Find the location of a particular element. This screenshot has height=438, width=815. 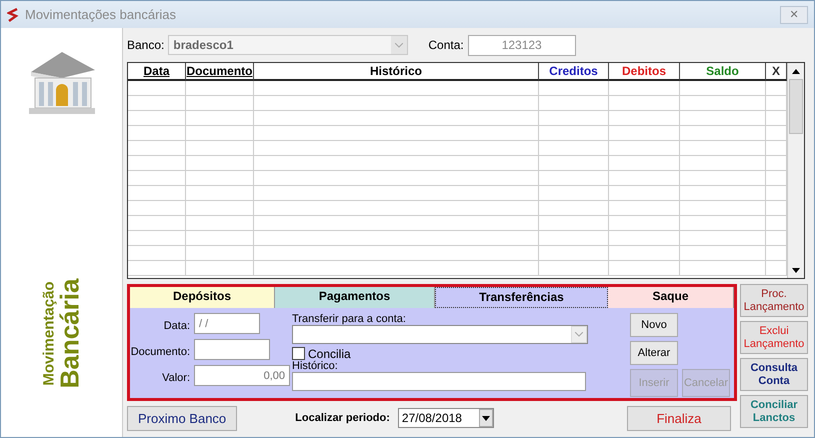

concilia-label: Concilia is located at coordinates (329, 354).